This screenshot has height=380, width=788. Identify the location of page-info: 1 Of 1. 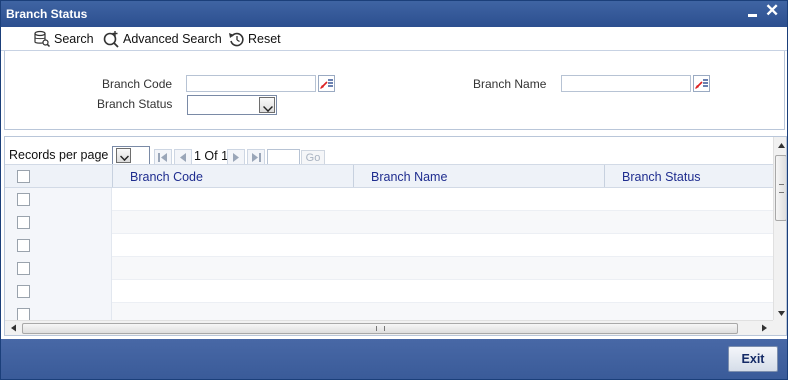
(211, 156).